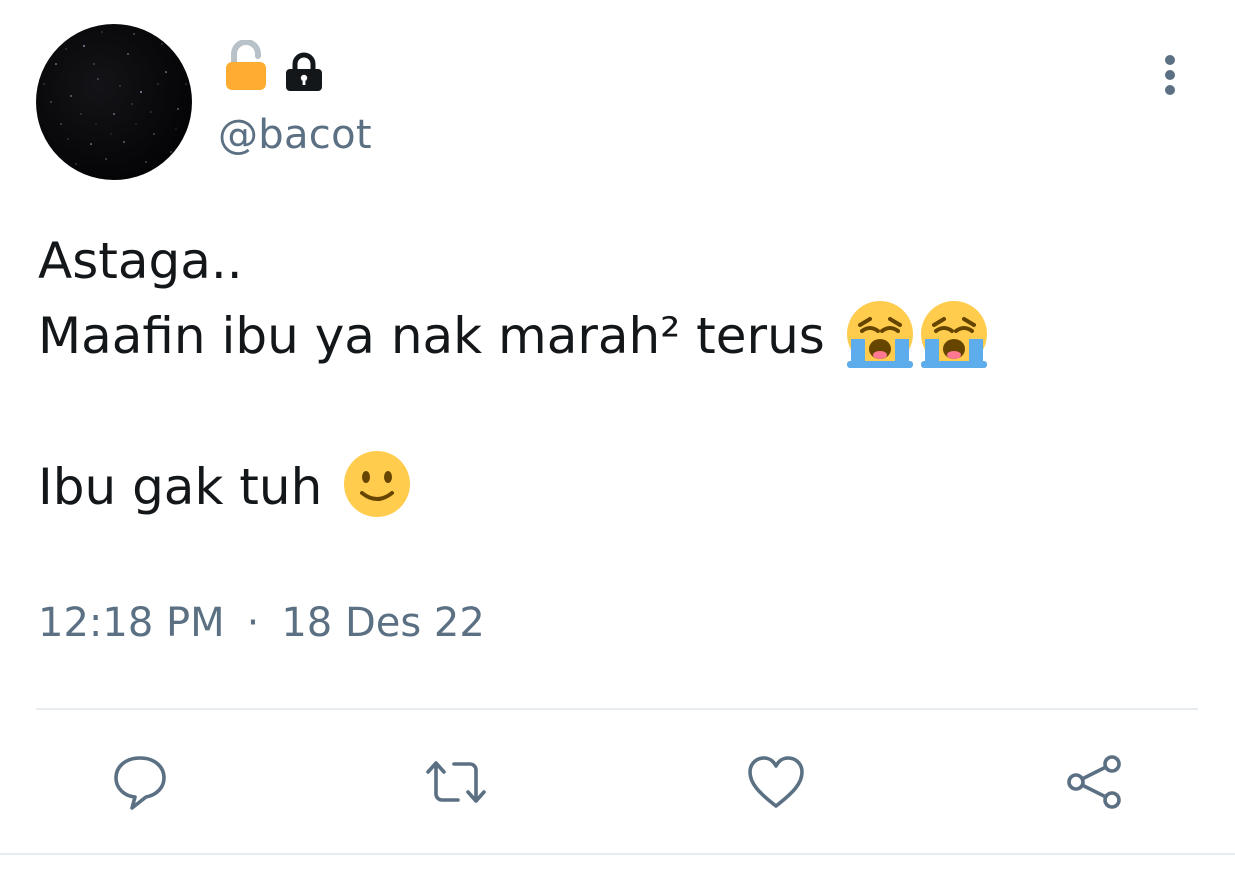 The image size is (1235, 873). I want to click on open-lock-emoji-icon, so click(246, 67).